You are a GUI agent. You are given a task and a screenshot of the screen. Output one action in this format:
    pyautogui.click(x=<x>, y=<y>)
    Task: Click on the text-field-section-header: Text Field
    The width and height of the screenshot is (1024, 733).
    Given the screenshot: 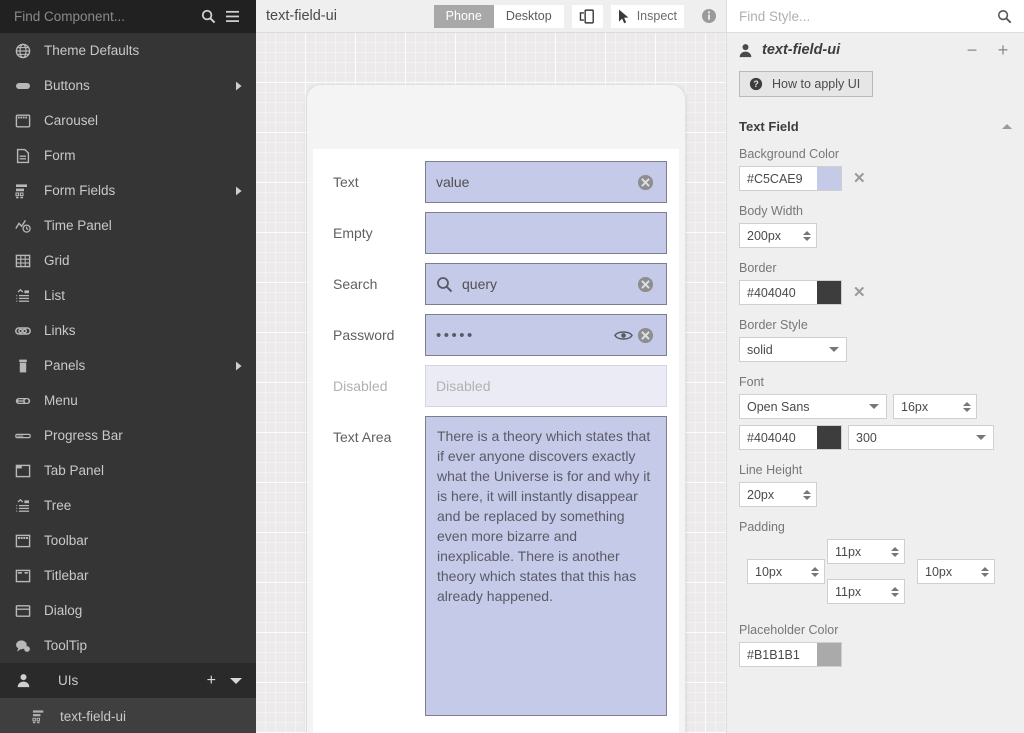 What is the action you would take?
    pyautogui.click(x=875, y=126)
    